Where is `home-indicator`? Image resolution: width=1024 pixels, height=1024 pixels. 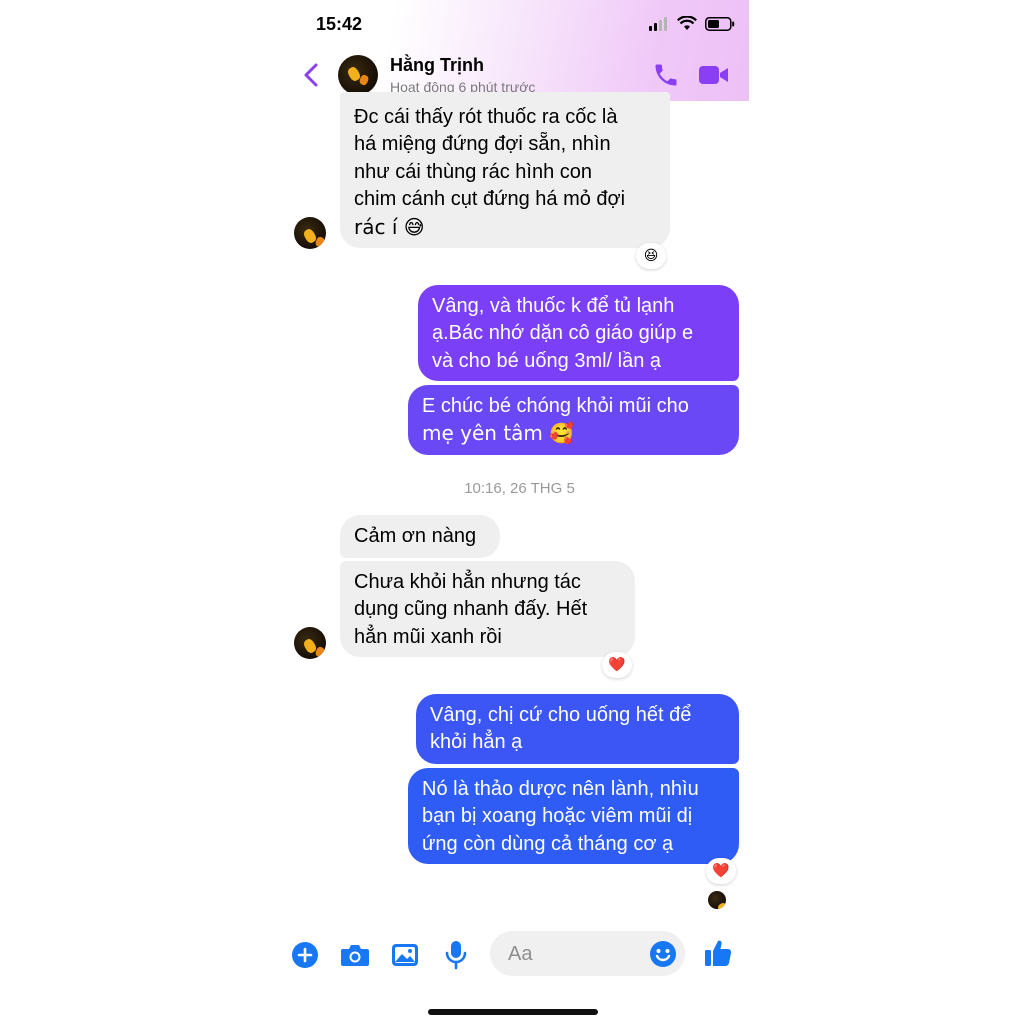
home-indicator is located at coordinates (513, 1012).